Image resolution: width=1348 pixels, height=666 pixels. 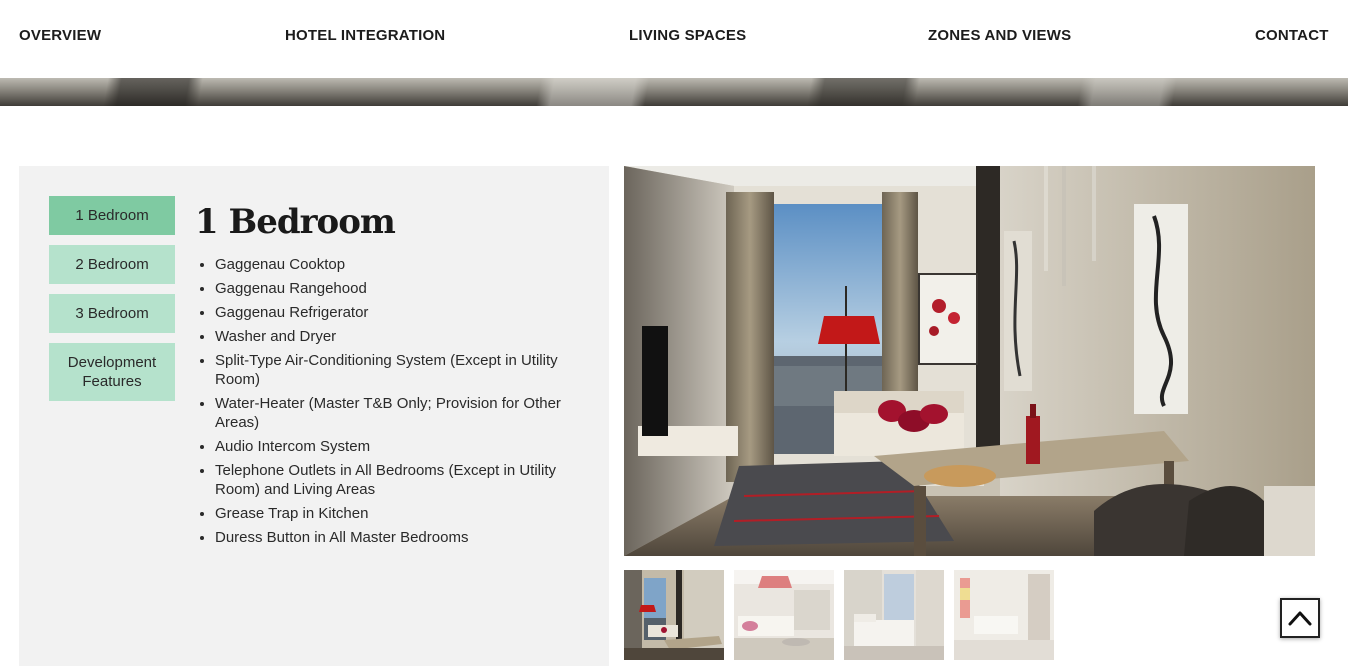 I want to click on tab-1-bedroom: 1 Bedroom, so click(x=112, y=215).